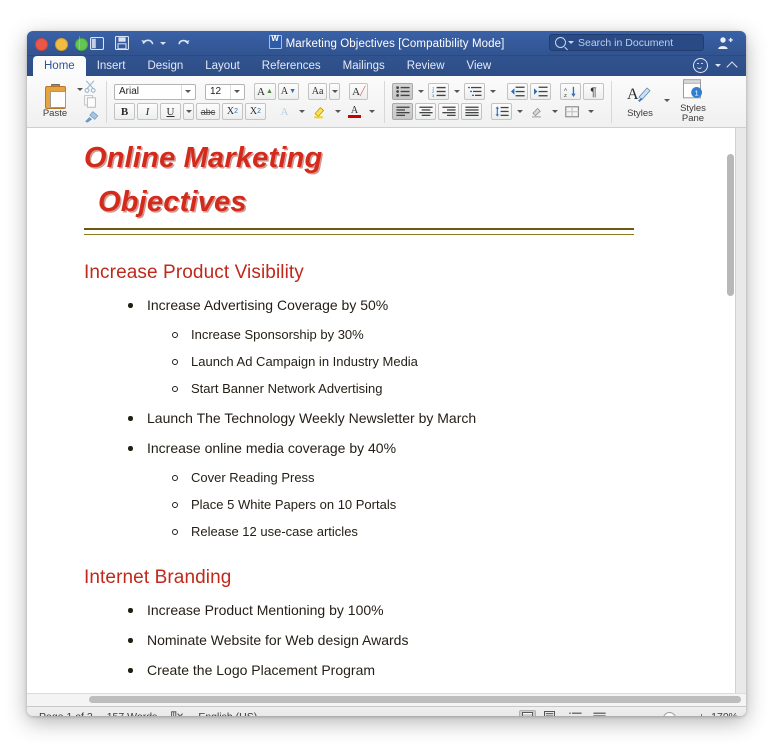 The image size is (772, 753). Describe the element at coordinates (208, 111) in the screenshot. I see `strikethrough-button: abc` at that location.